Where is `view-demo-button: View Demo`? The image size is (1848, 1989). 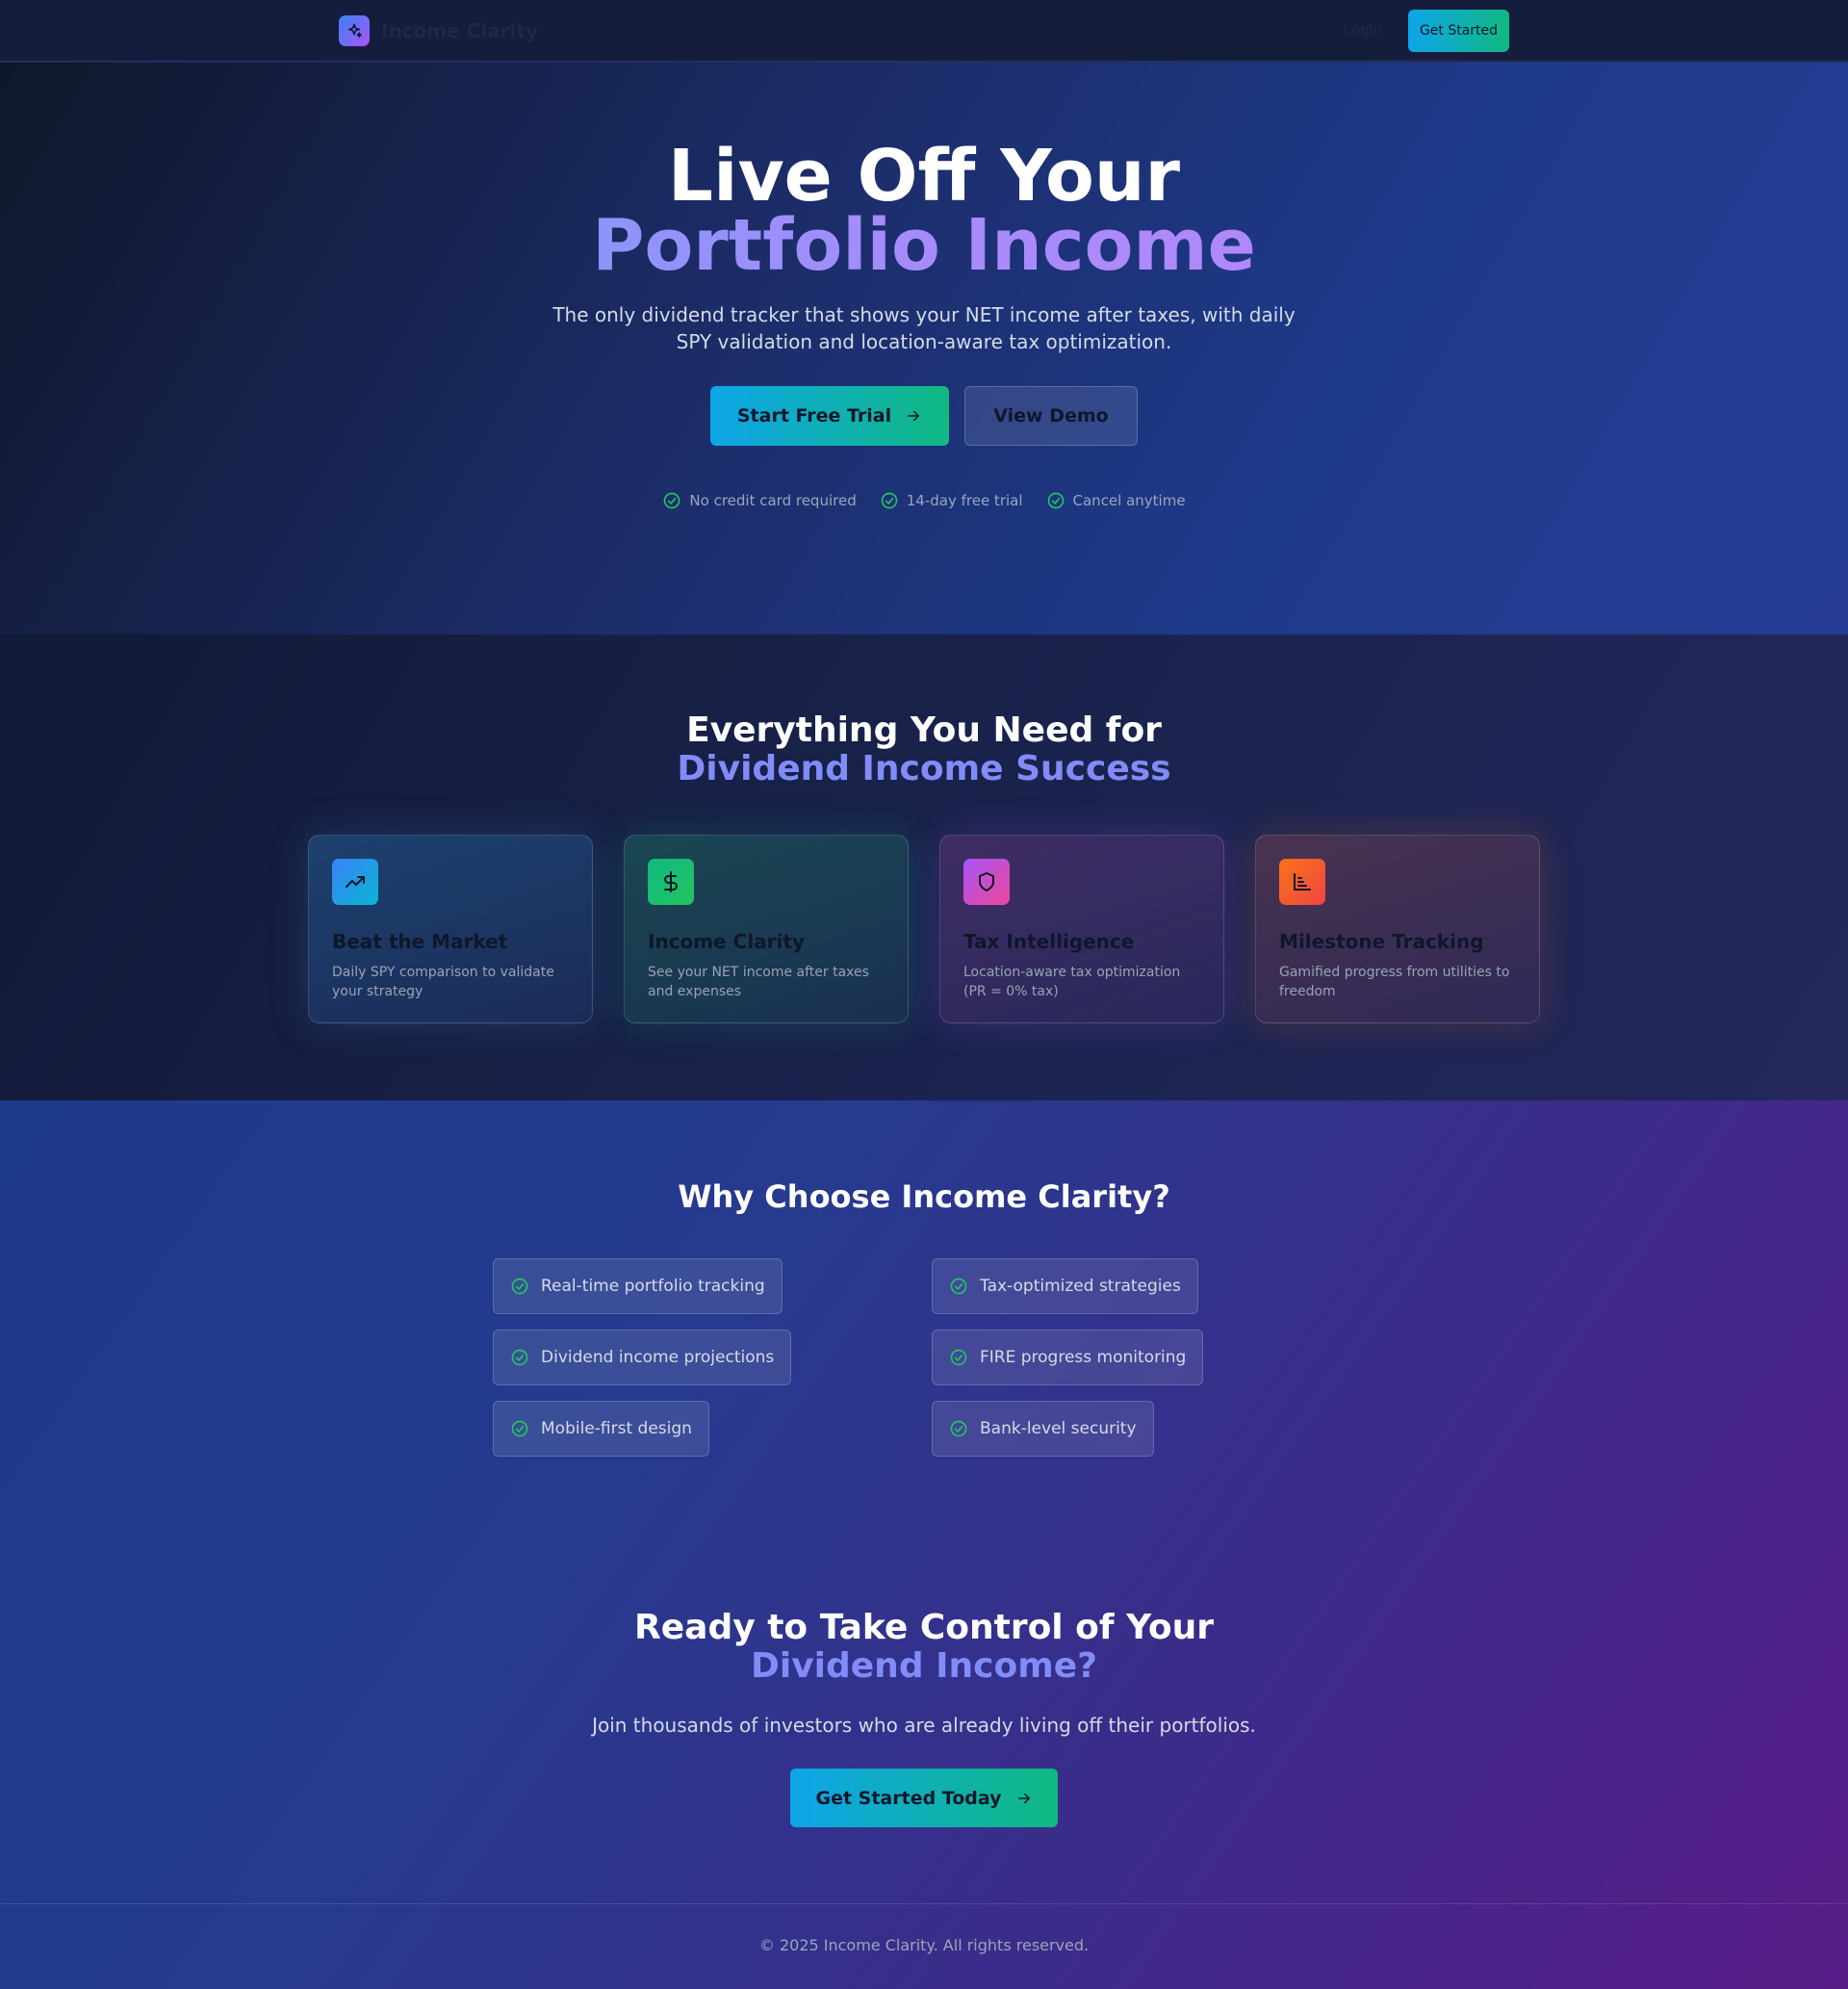
view-demo-button: View Demo is located at coordinates (1051, 416).